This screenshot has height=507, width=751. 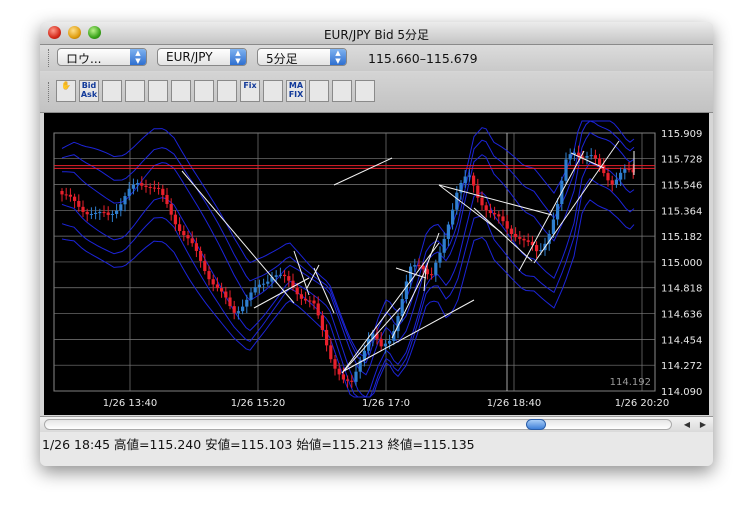 I want to click on scroll-track, so click(x=358, y=424).